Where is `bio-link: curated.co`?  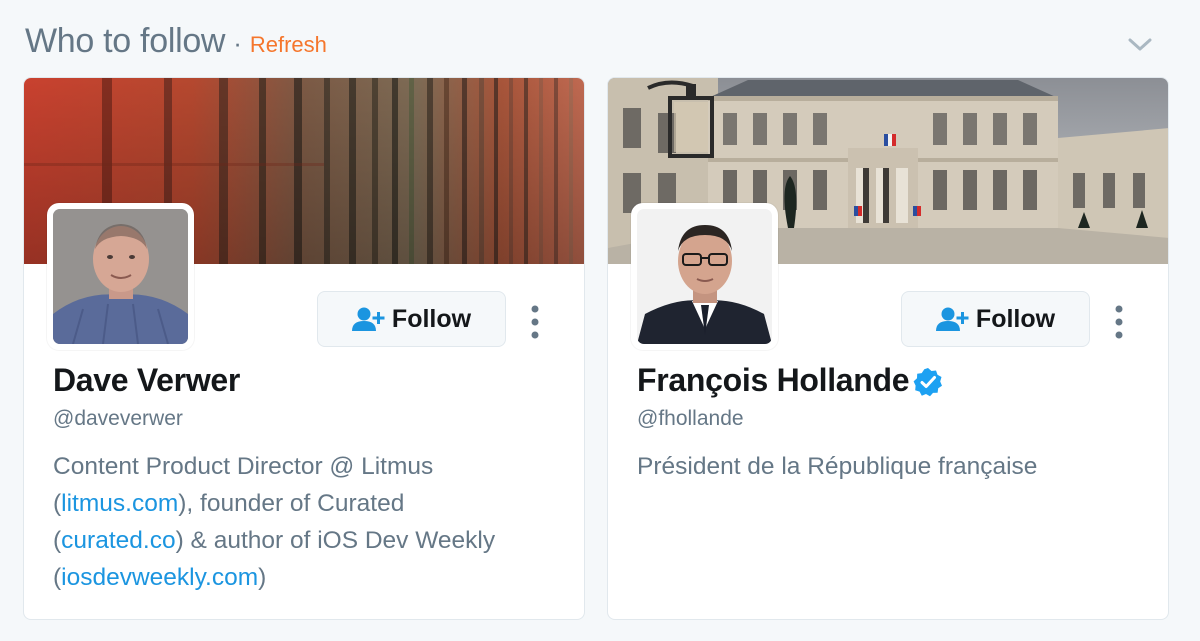 bio-link: curated.co is located at coordinates (118, 540).